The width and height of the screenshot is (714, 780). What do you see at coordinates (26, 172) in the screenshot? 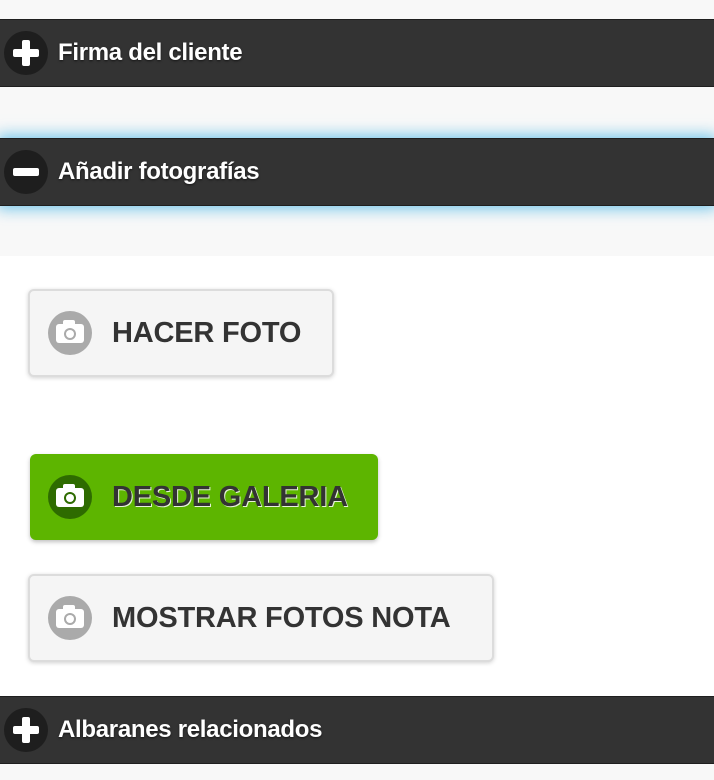
I see `minus-icon` at bounding box center [26, 172].